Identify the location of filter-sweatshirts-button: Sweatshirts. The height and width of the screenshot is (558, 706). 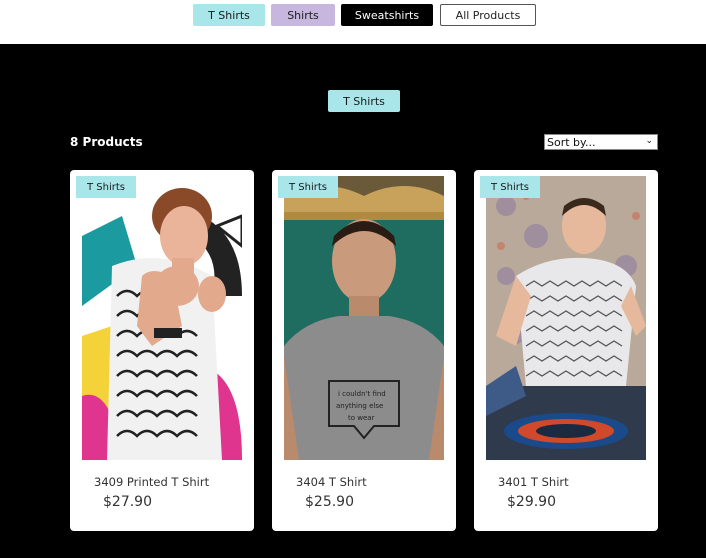
(387, 15).